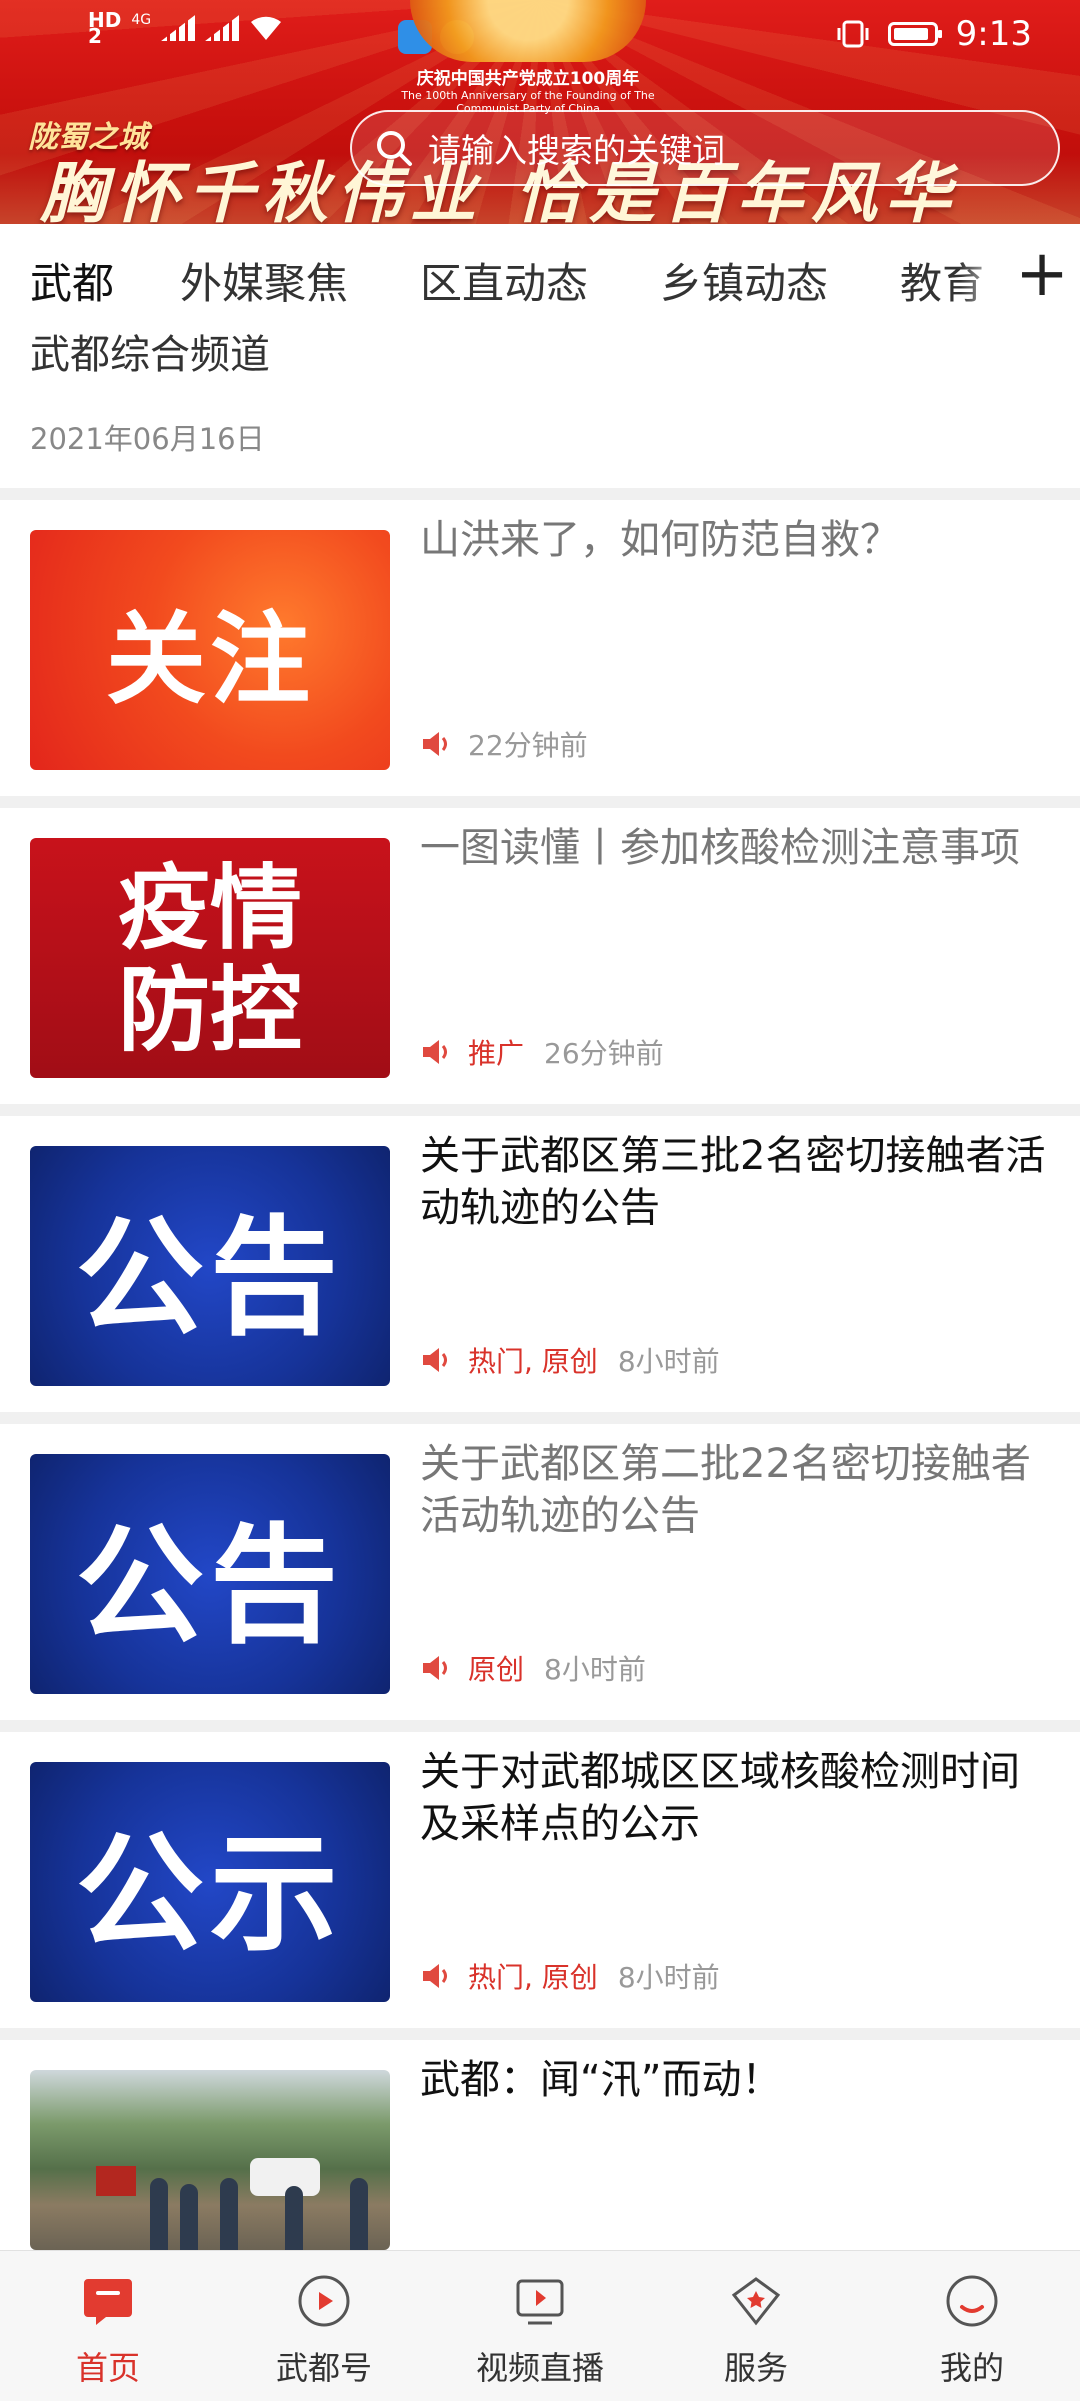 This screenshot has width=1080, height=2401. I want to click on tab-township-news: 乡镇动态, so click(744, 280).